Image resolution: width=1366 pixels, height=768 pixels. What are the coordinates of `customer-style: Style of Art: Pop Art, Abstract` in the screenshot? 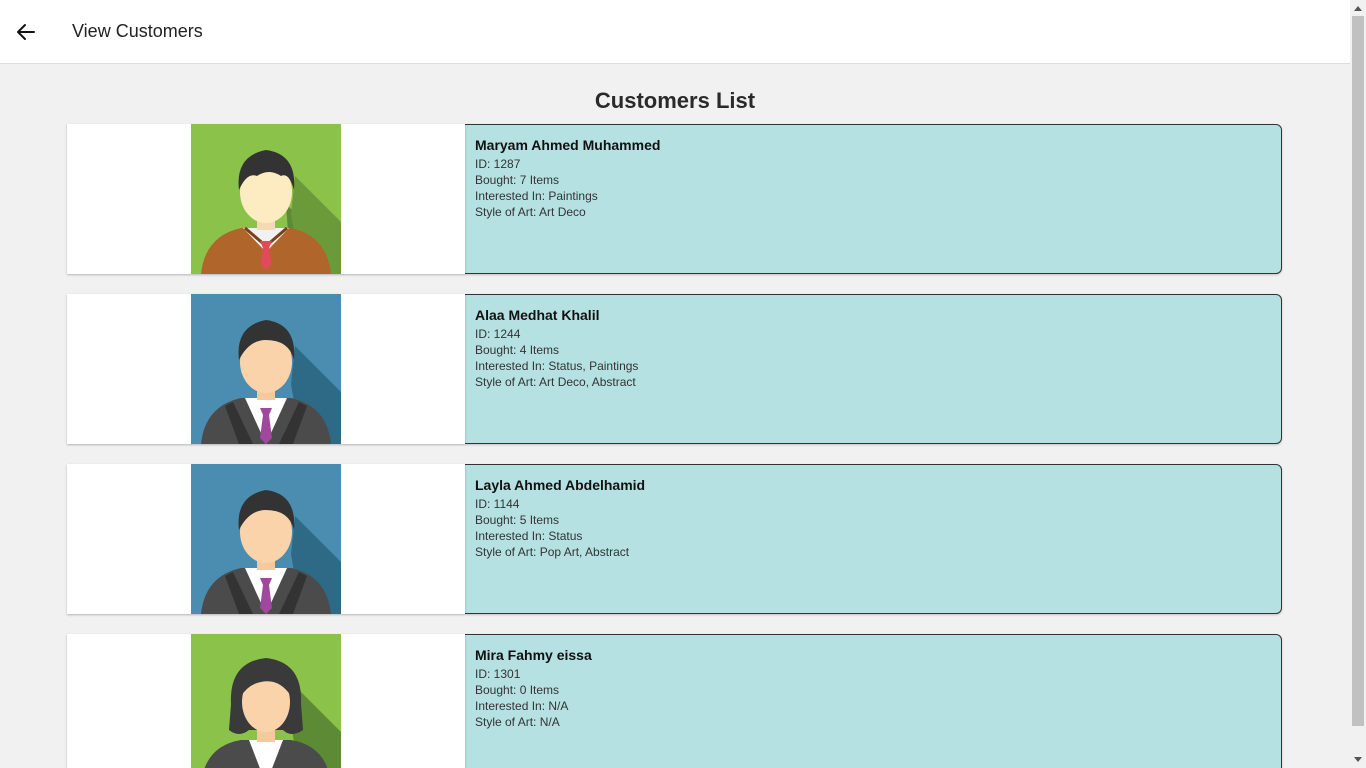 It's located at (552, 552).